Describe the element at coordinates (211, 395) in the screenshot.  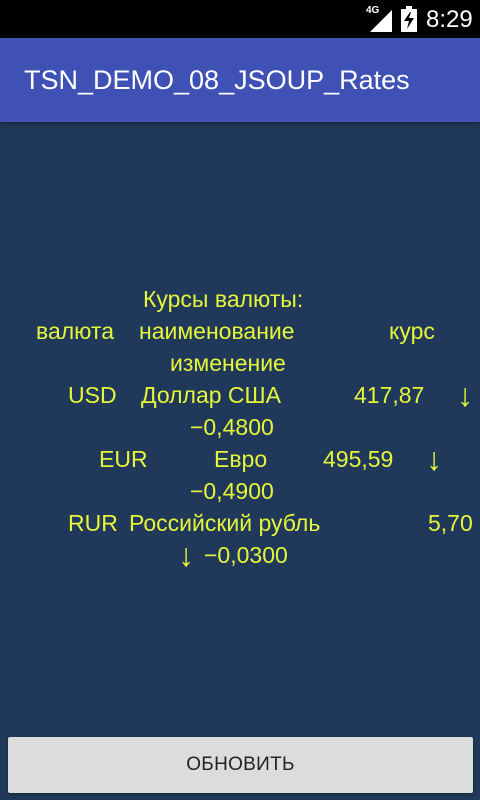
I see `rate-row-name: Доллар США` at that location.